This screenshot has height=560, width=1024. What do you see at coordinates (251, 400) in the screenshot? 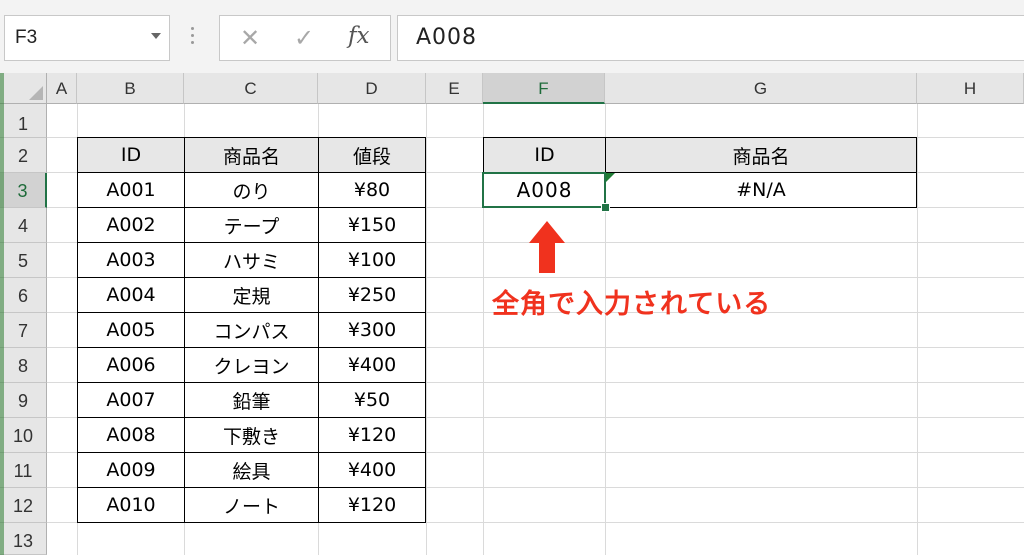
I see `table-cell-product-name: 鉛筆` at bounding box center [251, 400].